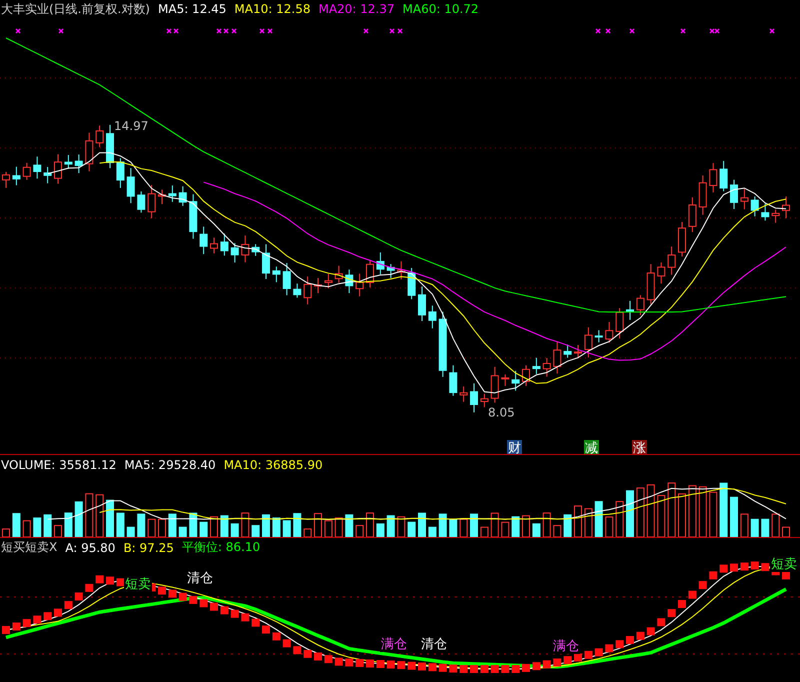 This screenshot has height=682, width=800. Describe the element at coordinates (29, 547) in the screenshot. I see `indicator-title: 短买短卖X` at that location.